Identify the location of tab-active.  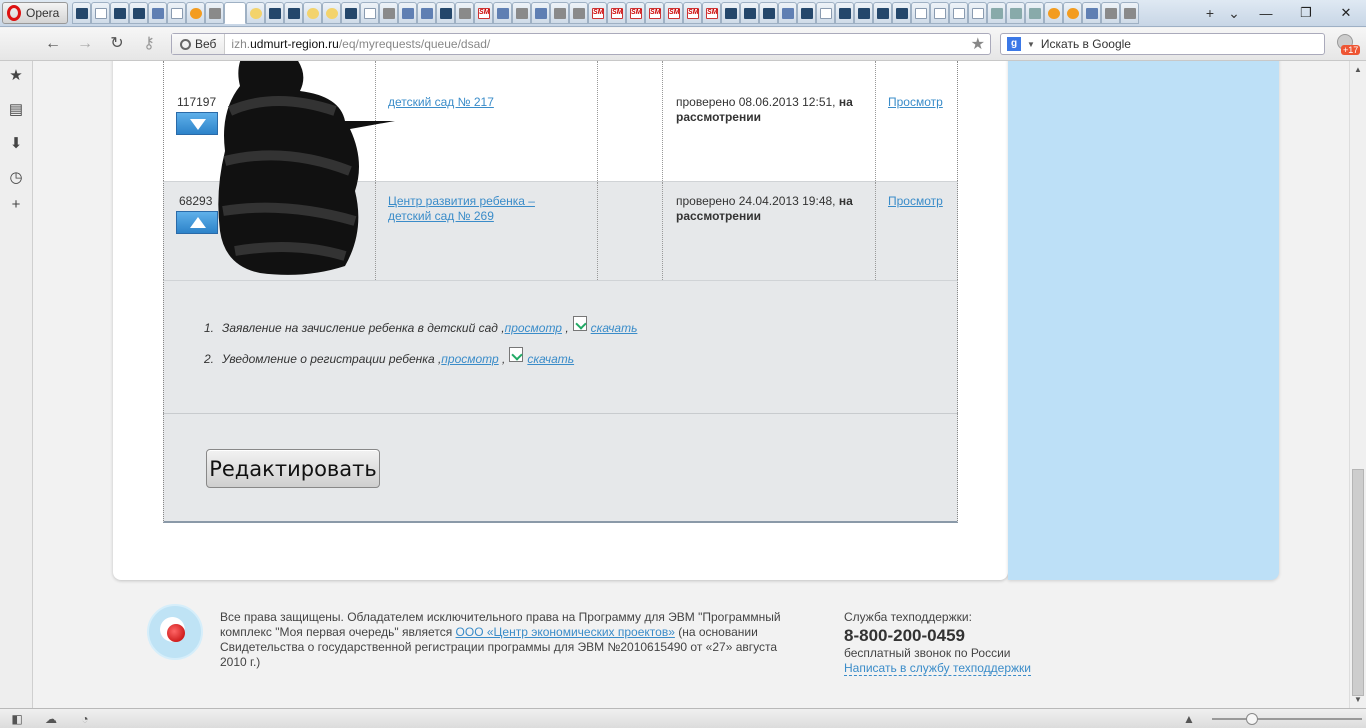
(235, 13).